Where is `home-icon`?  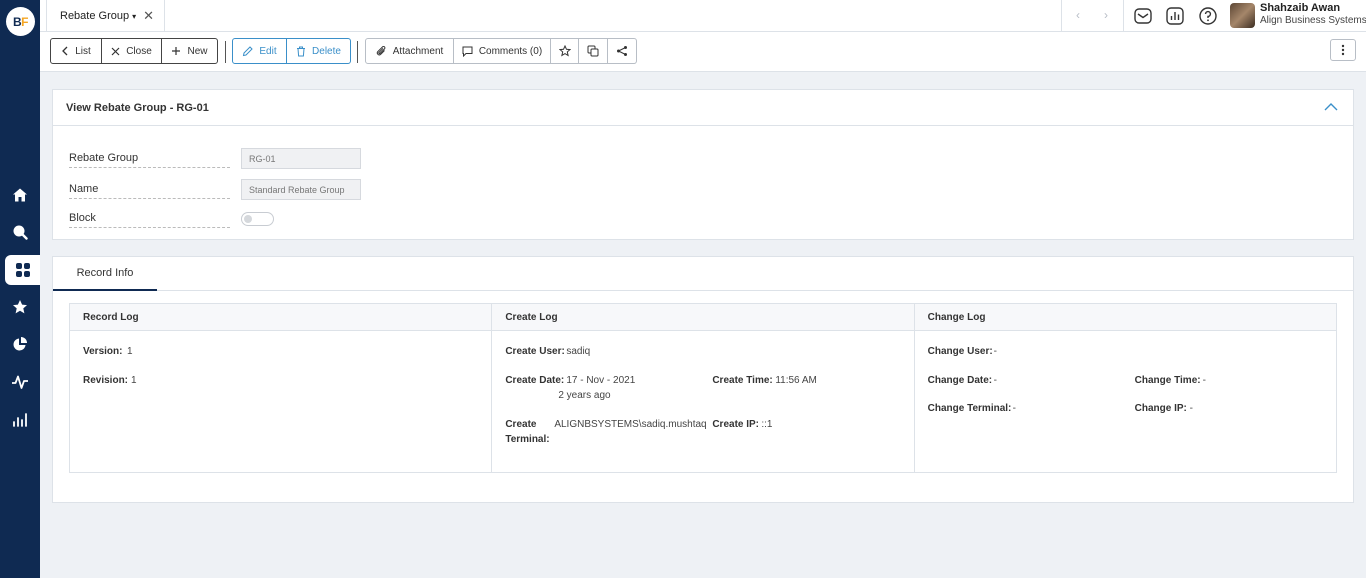 home-icon is located at coordinates (20, 195).